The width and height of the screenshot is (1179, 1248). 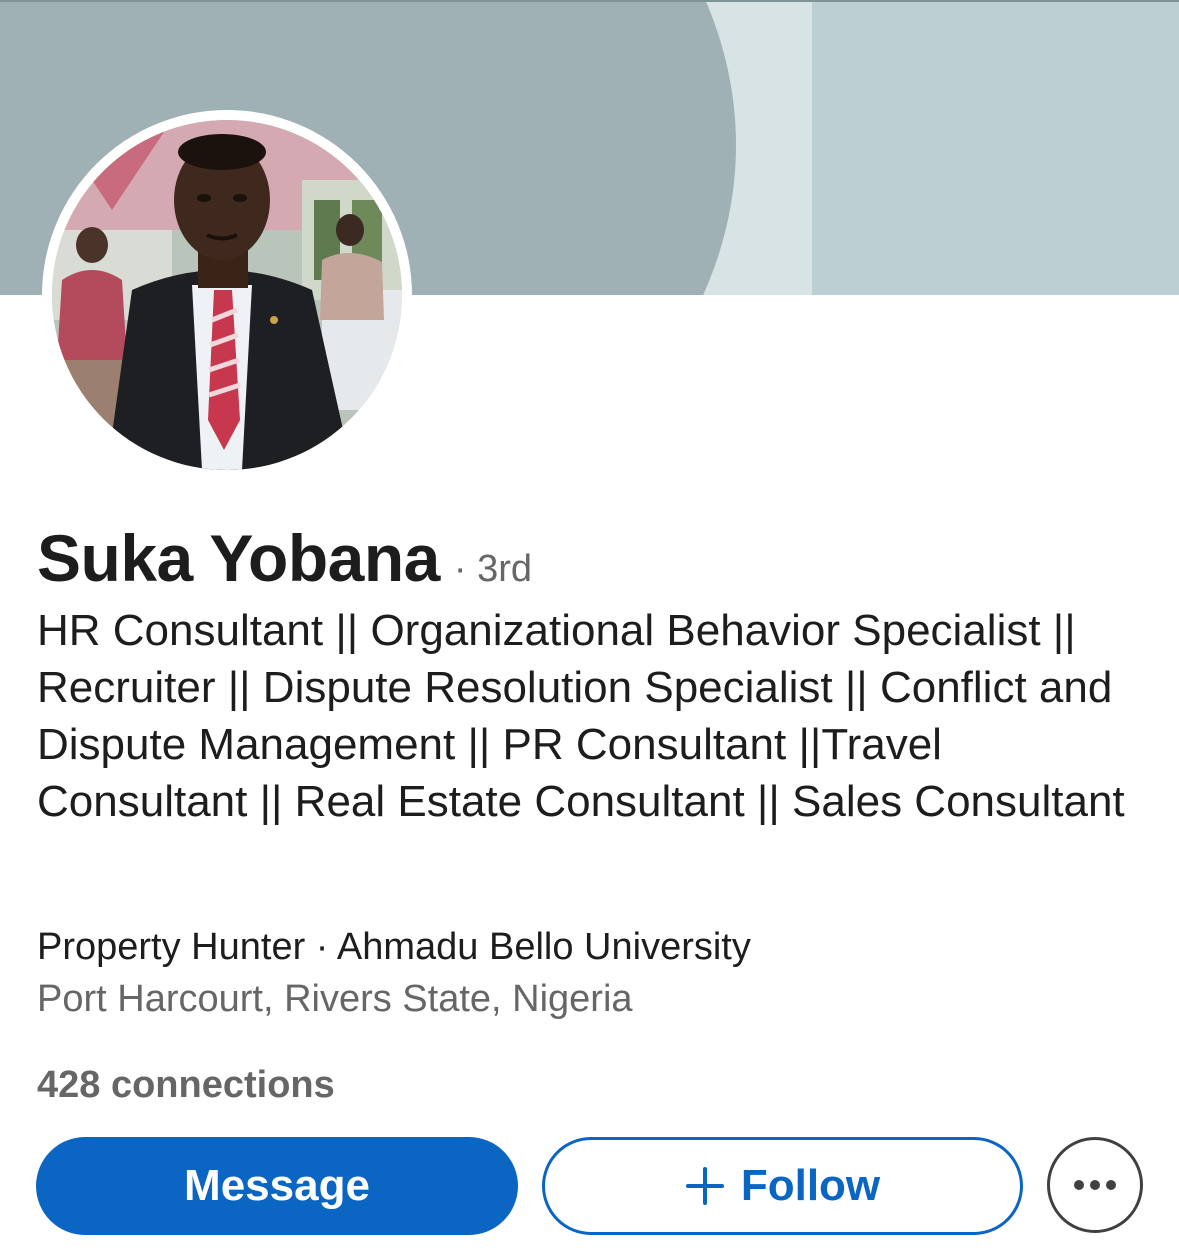 What do you see at coordinates (493, 569) in the screenshot?
I see `connection-degree: · 3rd` at bounding box center [493, 569].